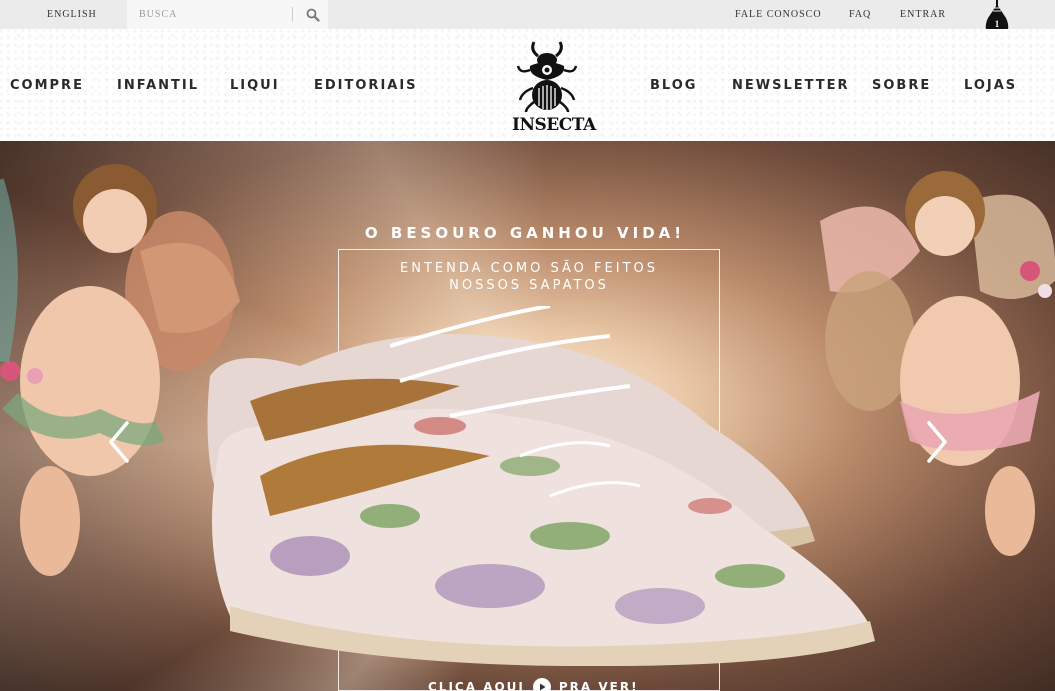  I want to click on nav-lojas: LOJAS, so click(990, 85).